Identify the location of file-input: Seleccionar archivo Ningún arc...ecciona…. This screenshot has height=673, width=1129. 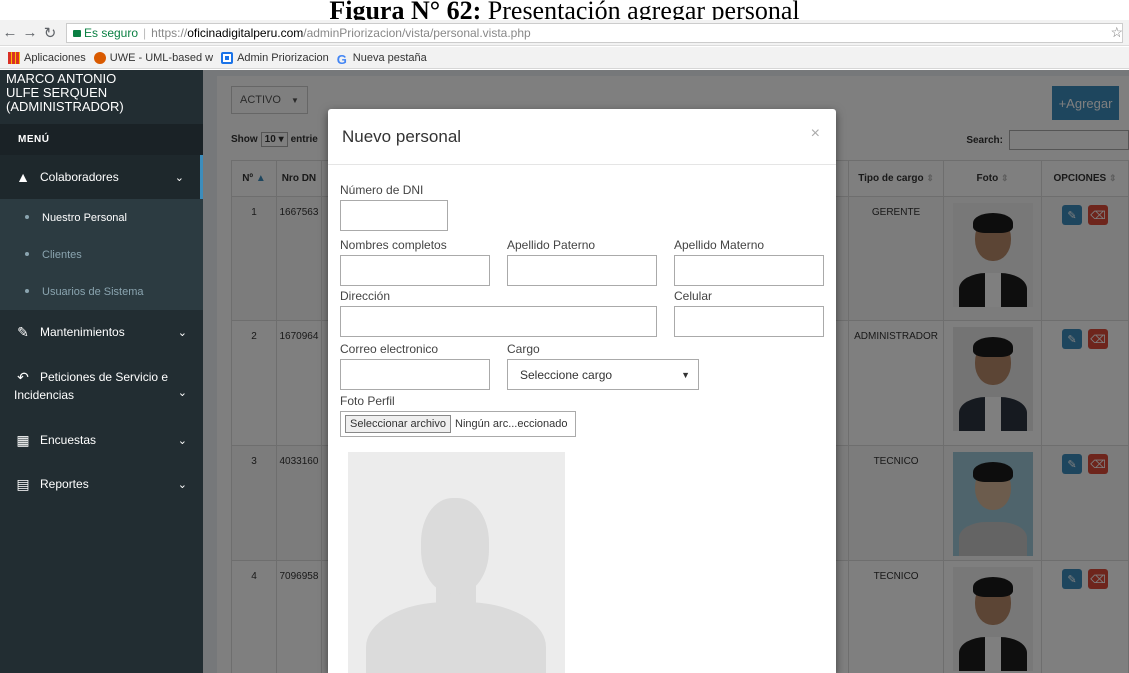
(458, 424).